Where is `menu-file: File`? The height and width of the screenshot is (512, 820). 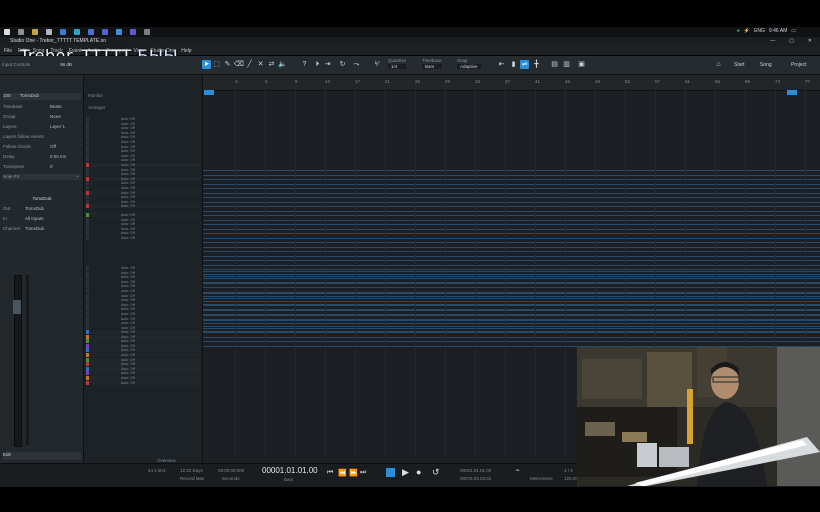
menu-file: File is located at coordinates (8, 51).